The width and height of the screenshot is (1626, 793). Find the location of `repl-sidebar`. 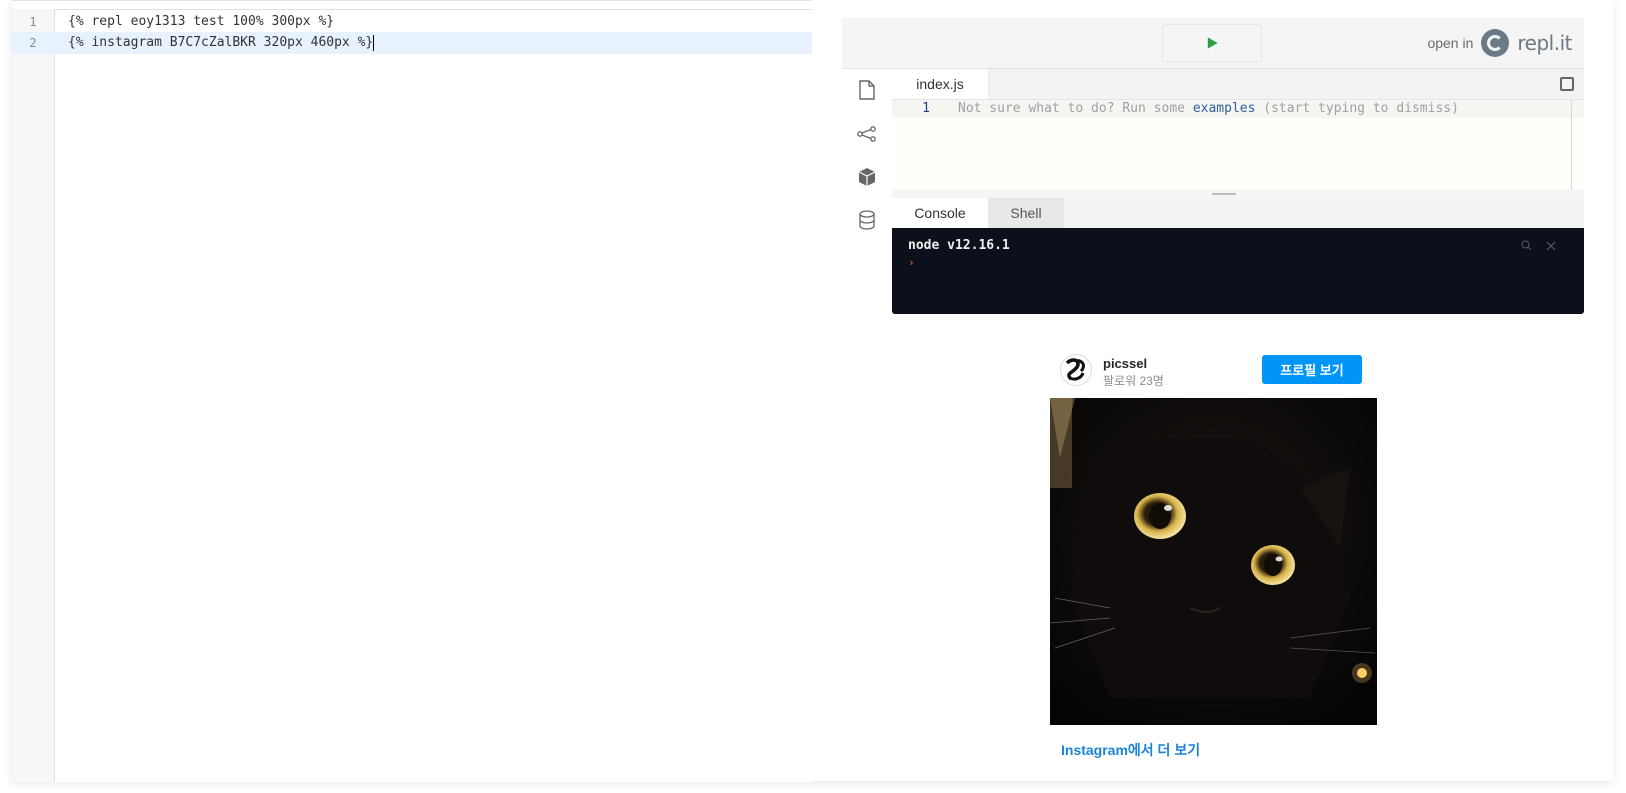

repl-sidebar is located at coordinates (867, 189).